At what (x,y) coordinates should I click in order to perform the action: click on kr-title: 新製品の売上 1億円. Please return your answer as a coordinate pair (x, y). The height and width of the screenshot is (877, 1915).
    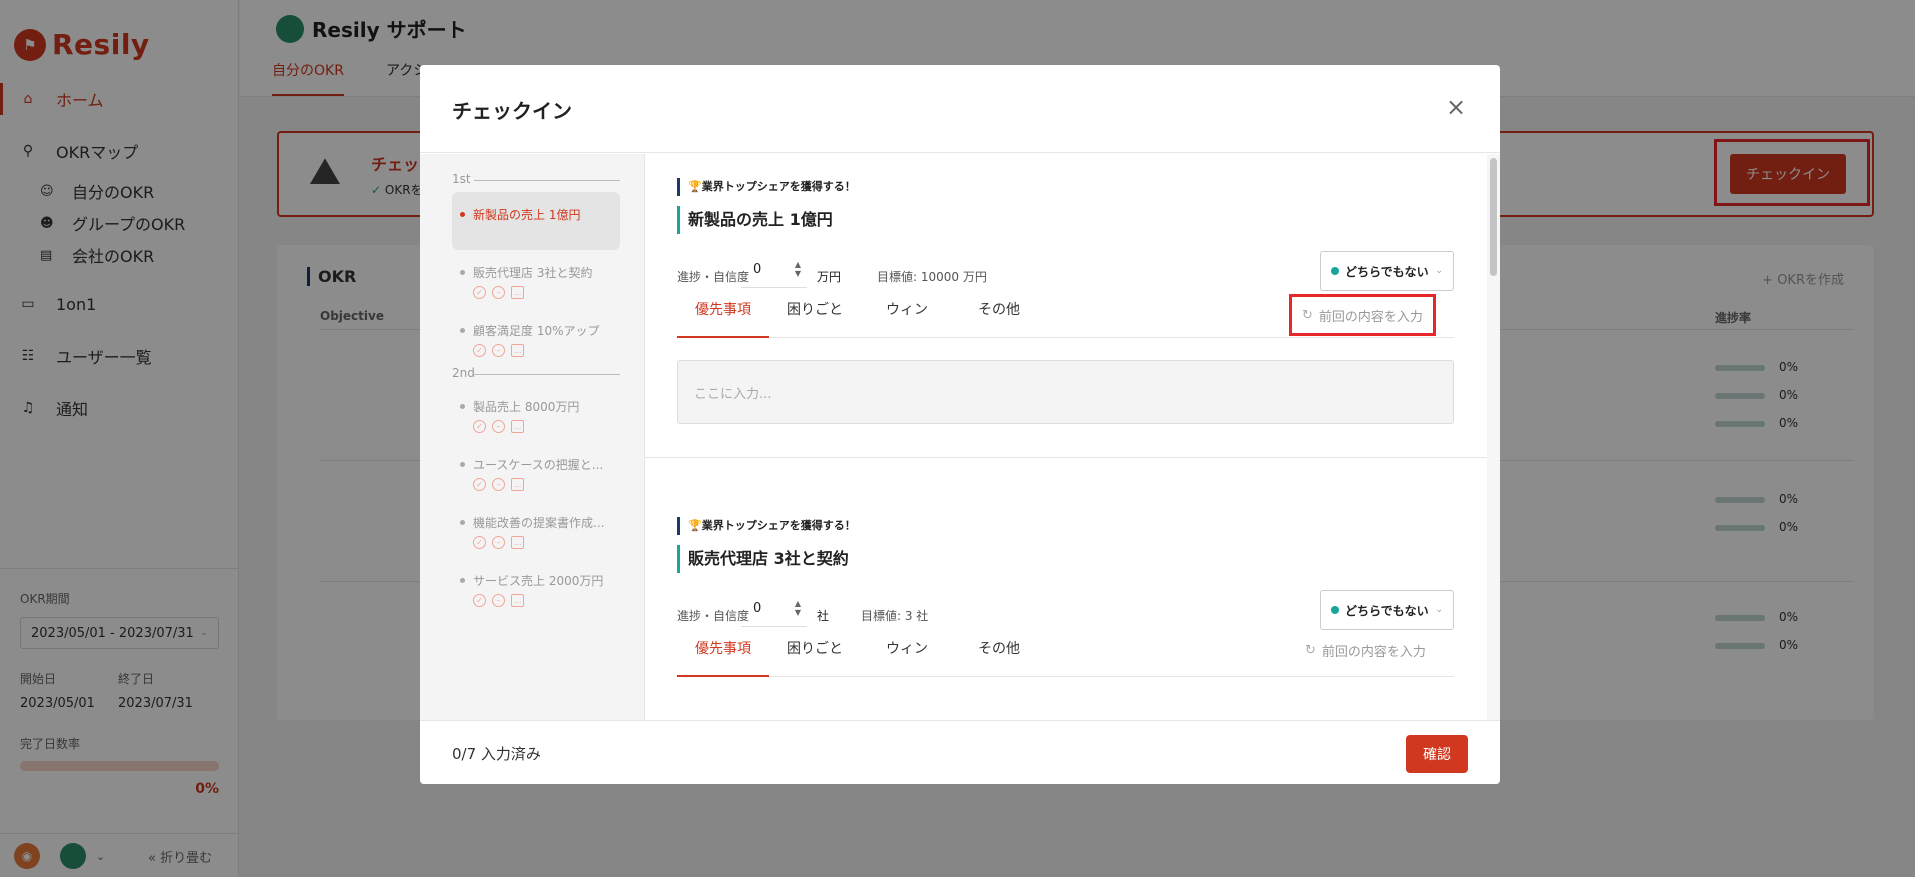
    Looking at the image, I should click on (755, 220).